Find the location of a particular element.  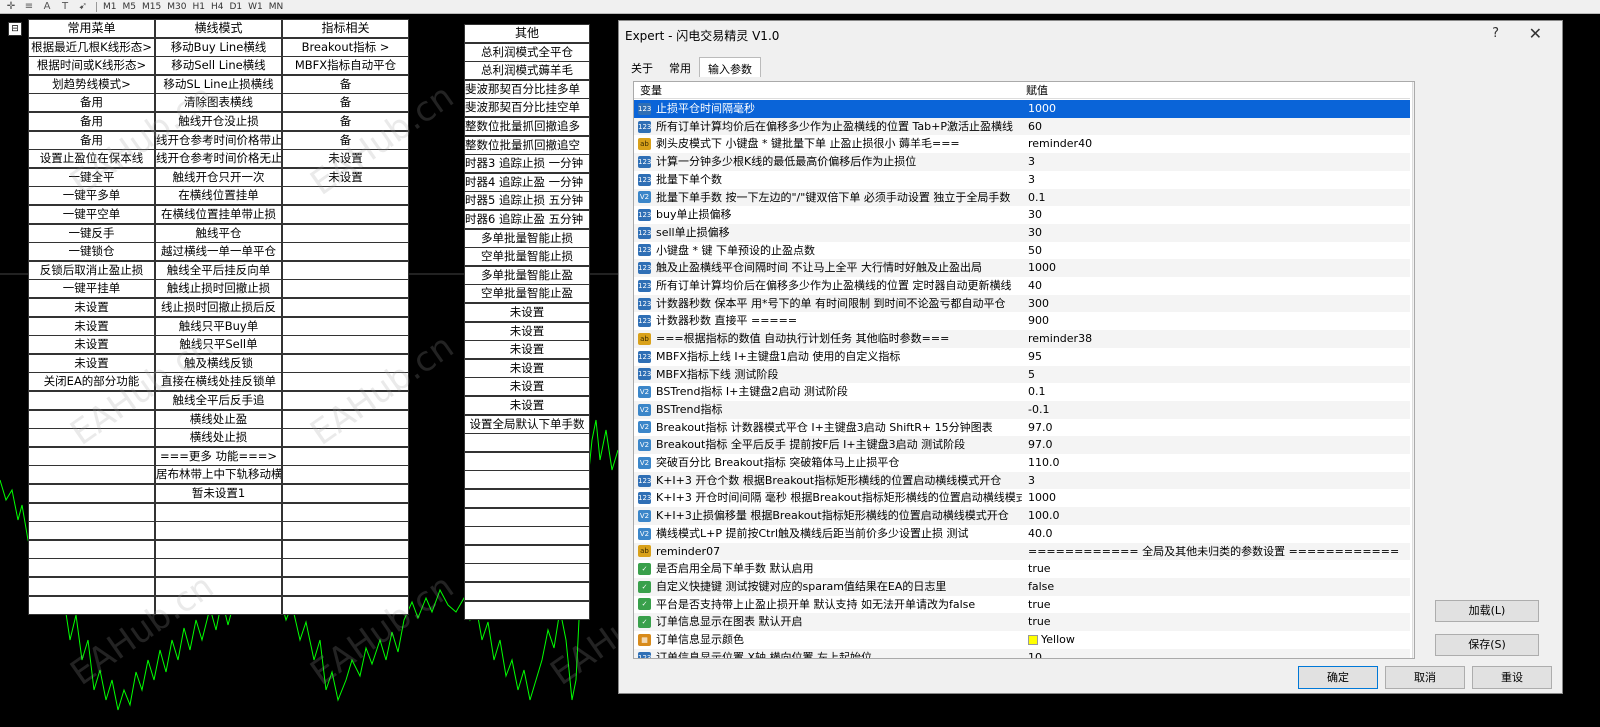

grid-menu-button: 触线平仓 is located at coordinates (218, 233).